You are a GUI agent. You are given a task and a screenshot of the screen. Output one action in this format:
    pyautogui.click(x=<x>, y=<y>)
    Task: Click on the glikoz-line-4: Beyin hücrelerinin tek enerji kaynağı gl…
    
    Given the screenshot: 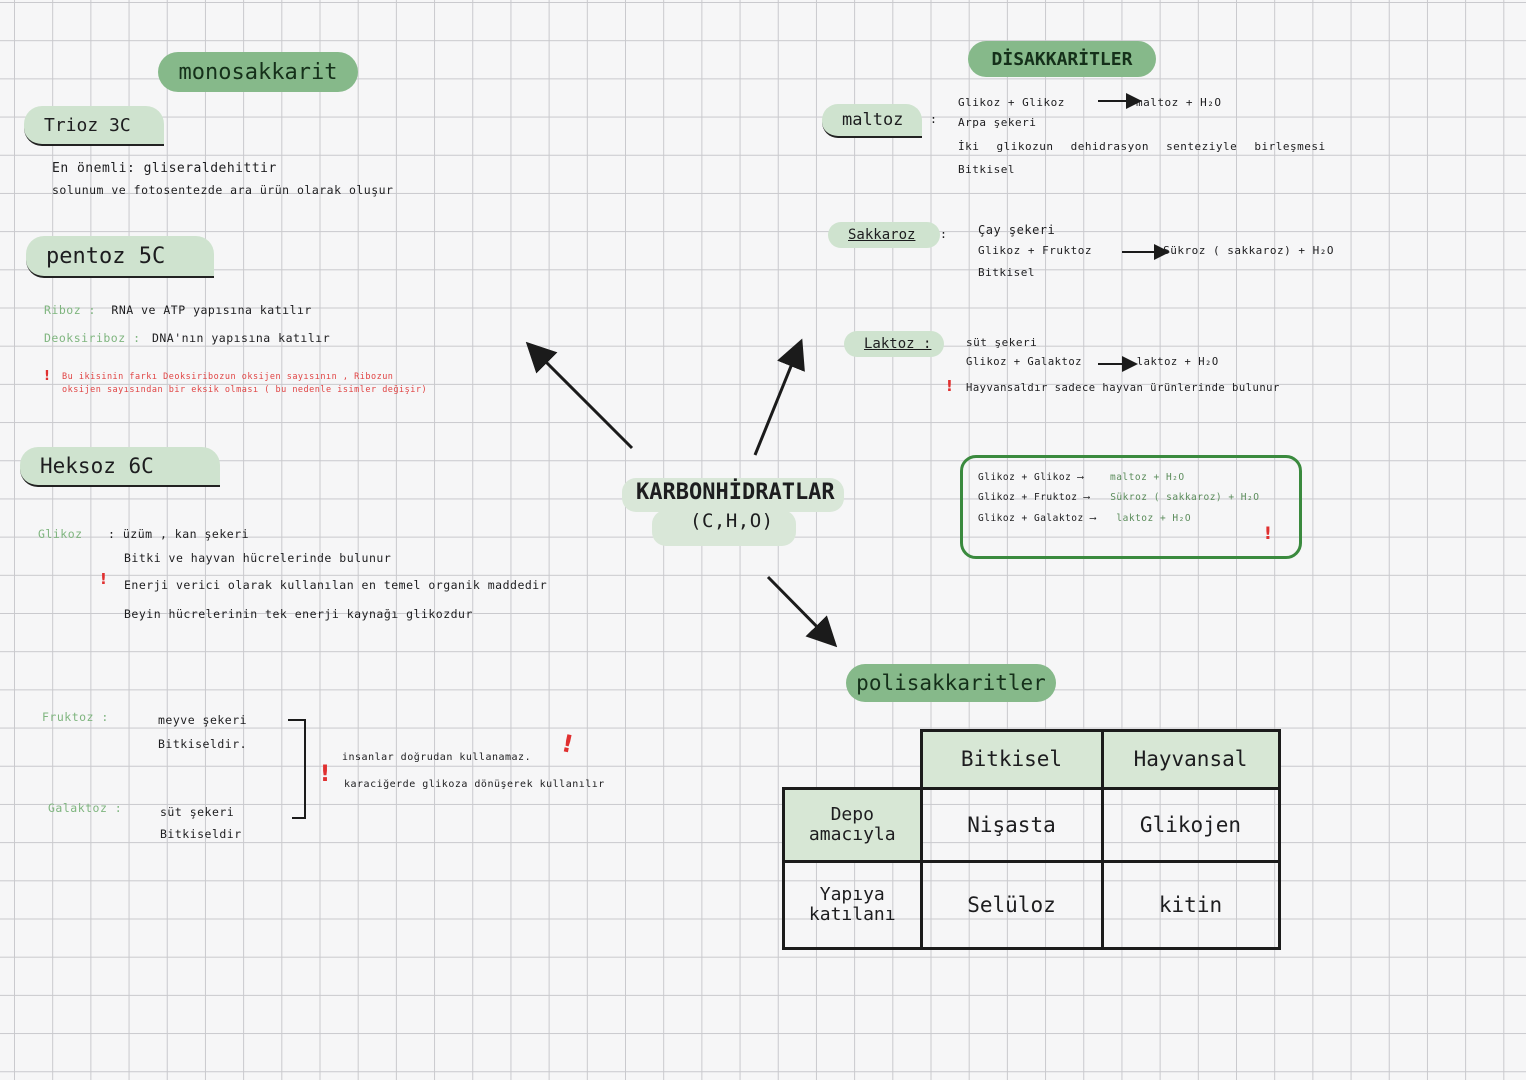 What is the action you would take?
    pyautogui.click(x=298, y=614)
    